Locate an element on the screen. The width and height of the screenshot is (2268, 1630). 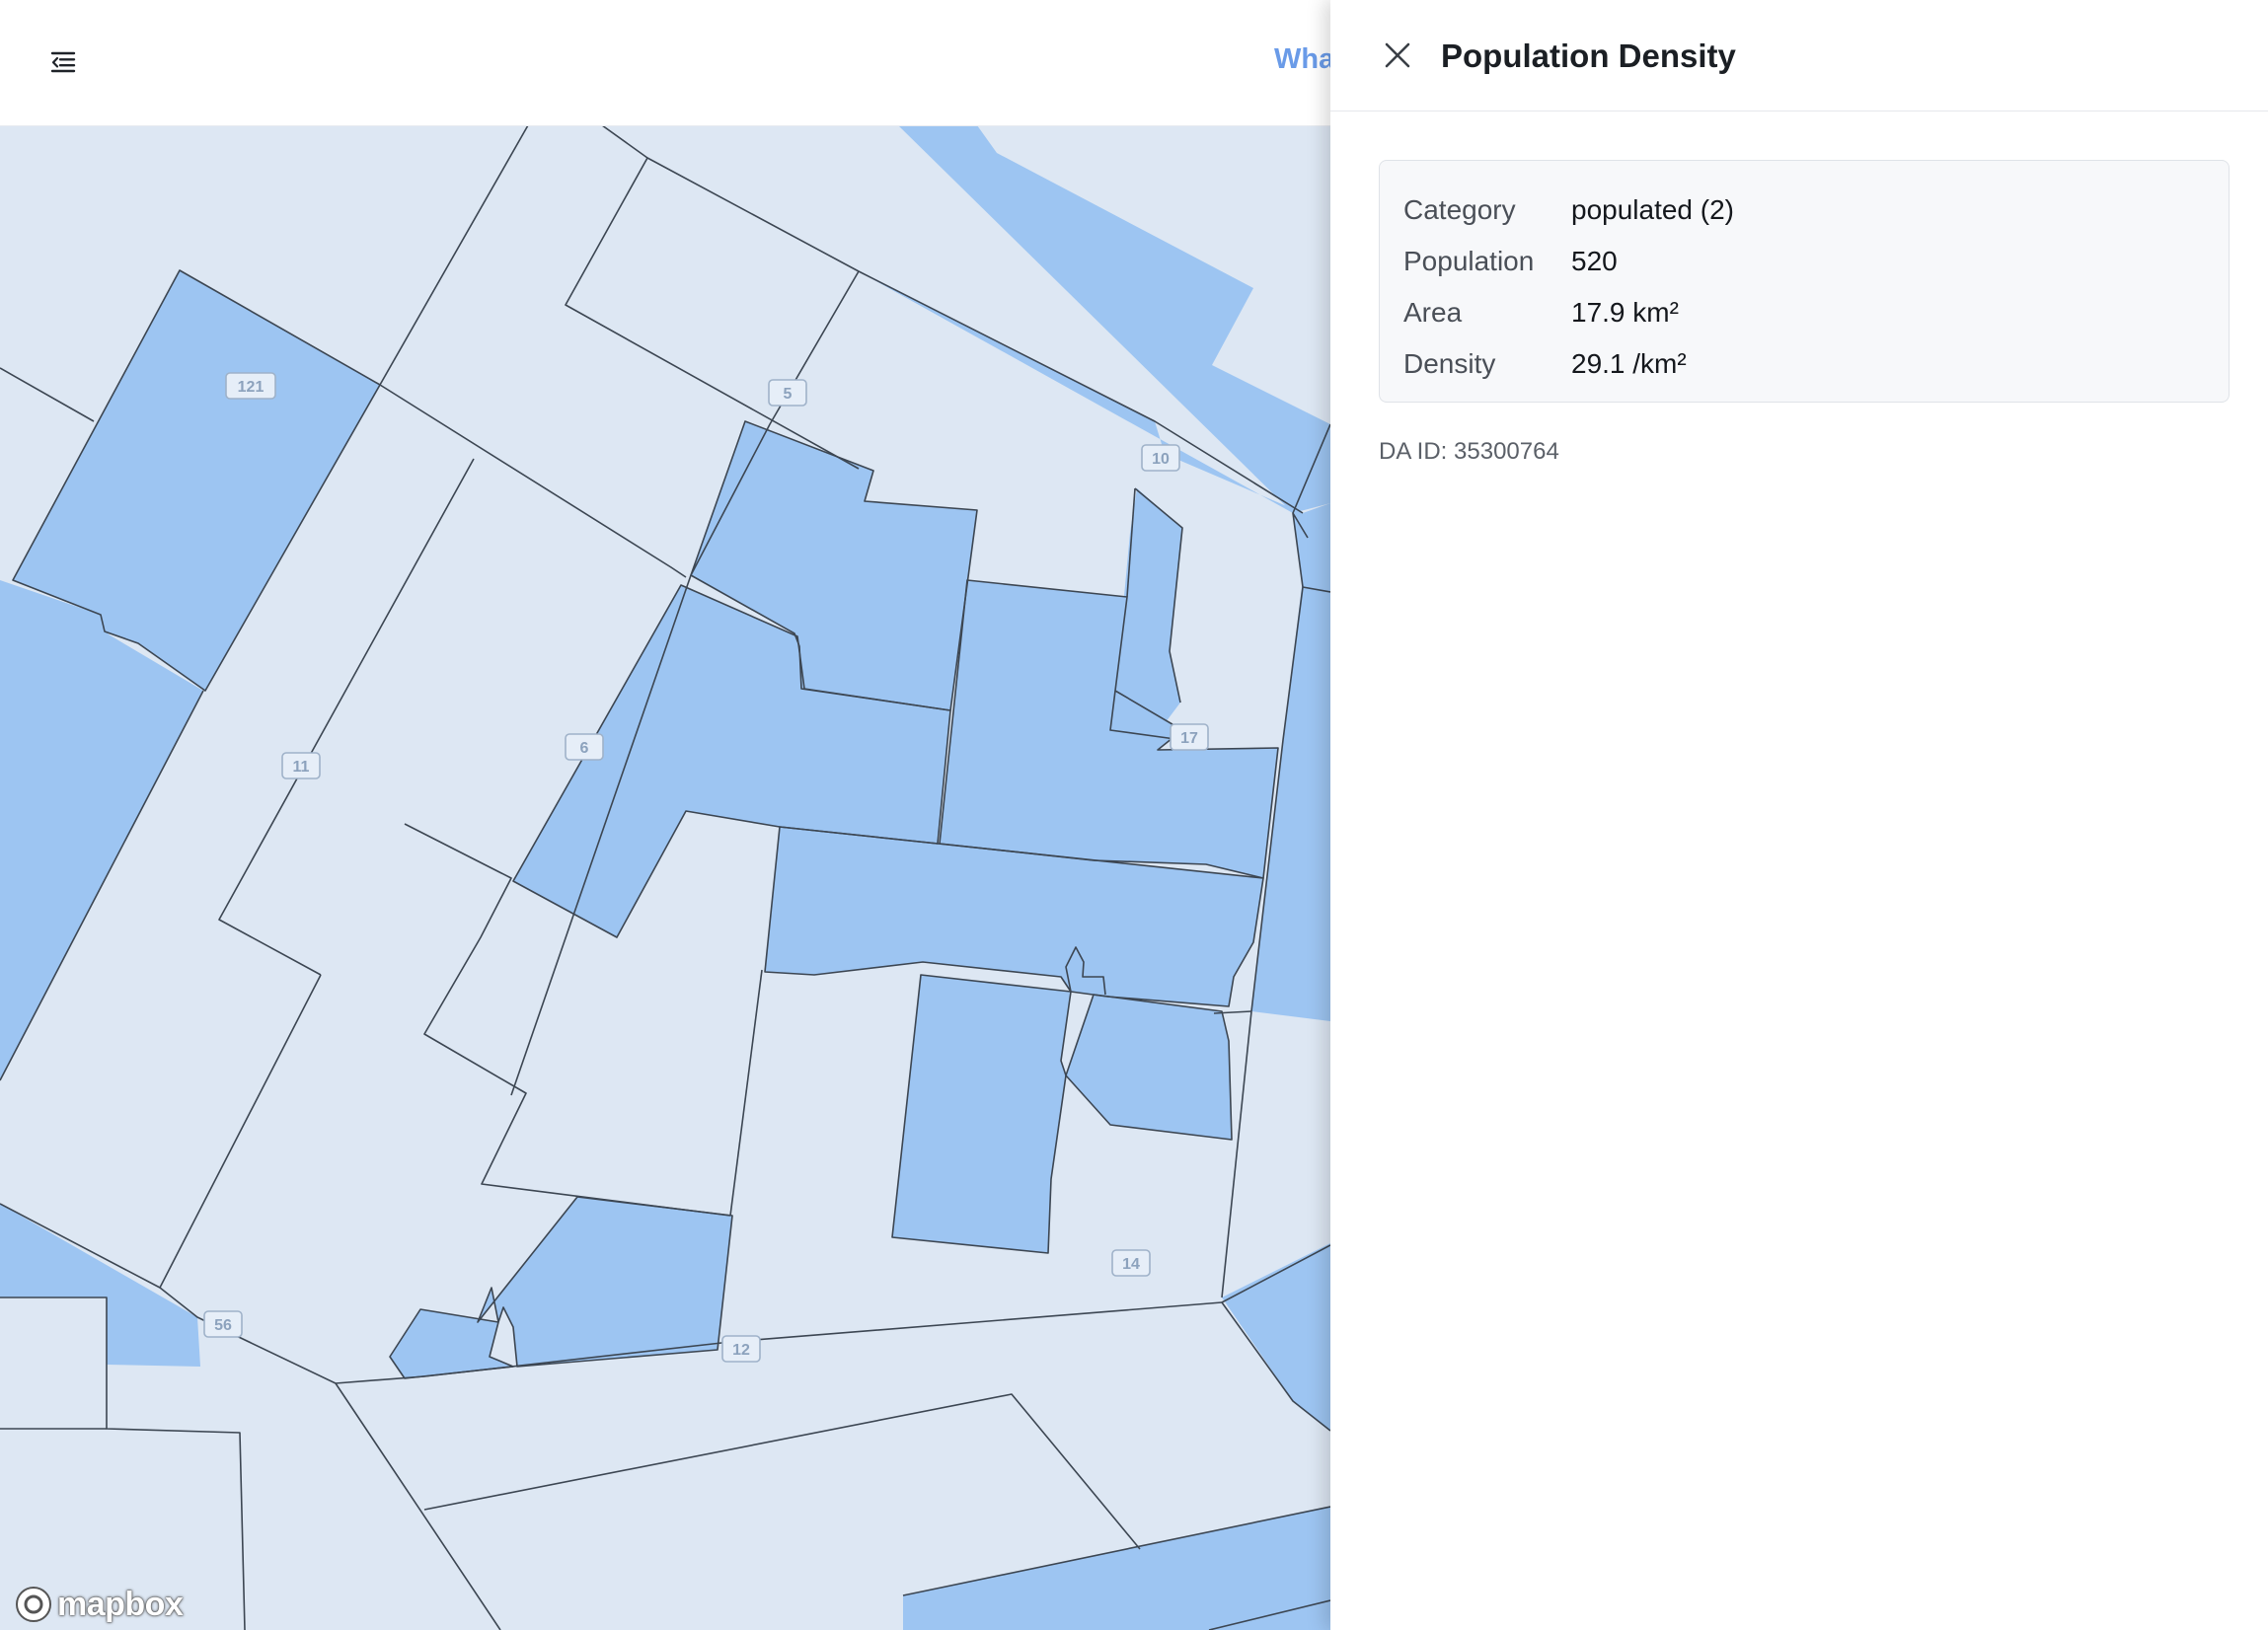
road-shield-label: 12 is located at coordinates (741, 1350).